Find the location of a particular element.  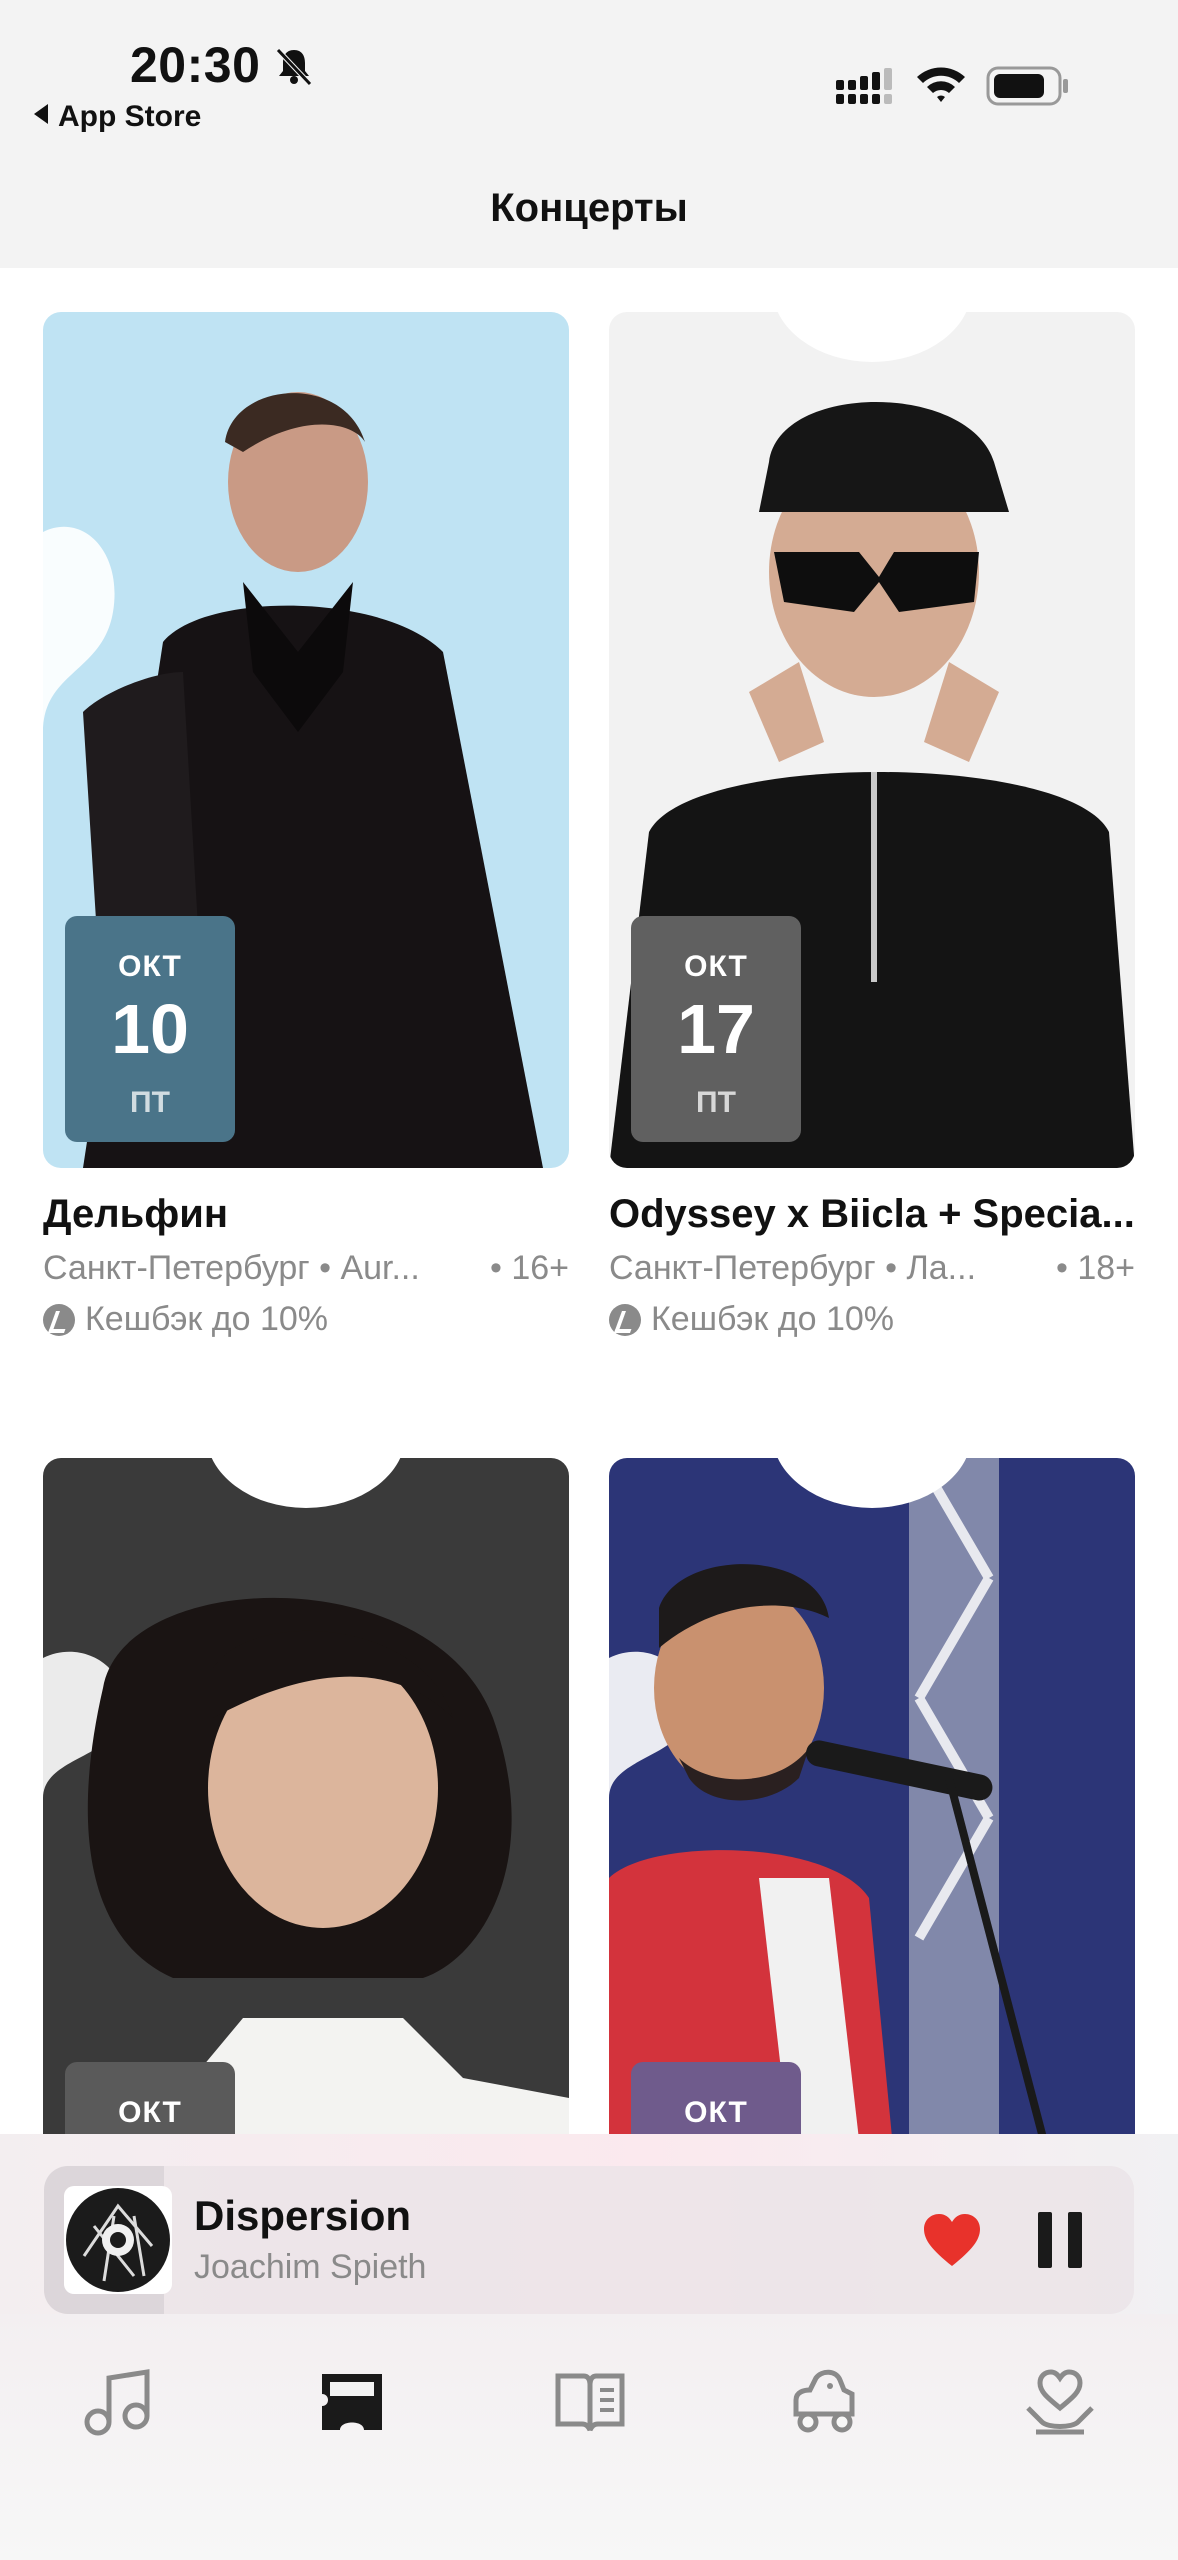

concert-poster: ОКТ 10 ПТ is located at coordinates (306, 740).